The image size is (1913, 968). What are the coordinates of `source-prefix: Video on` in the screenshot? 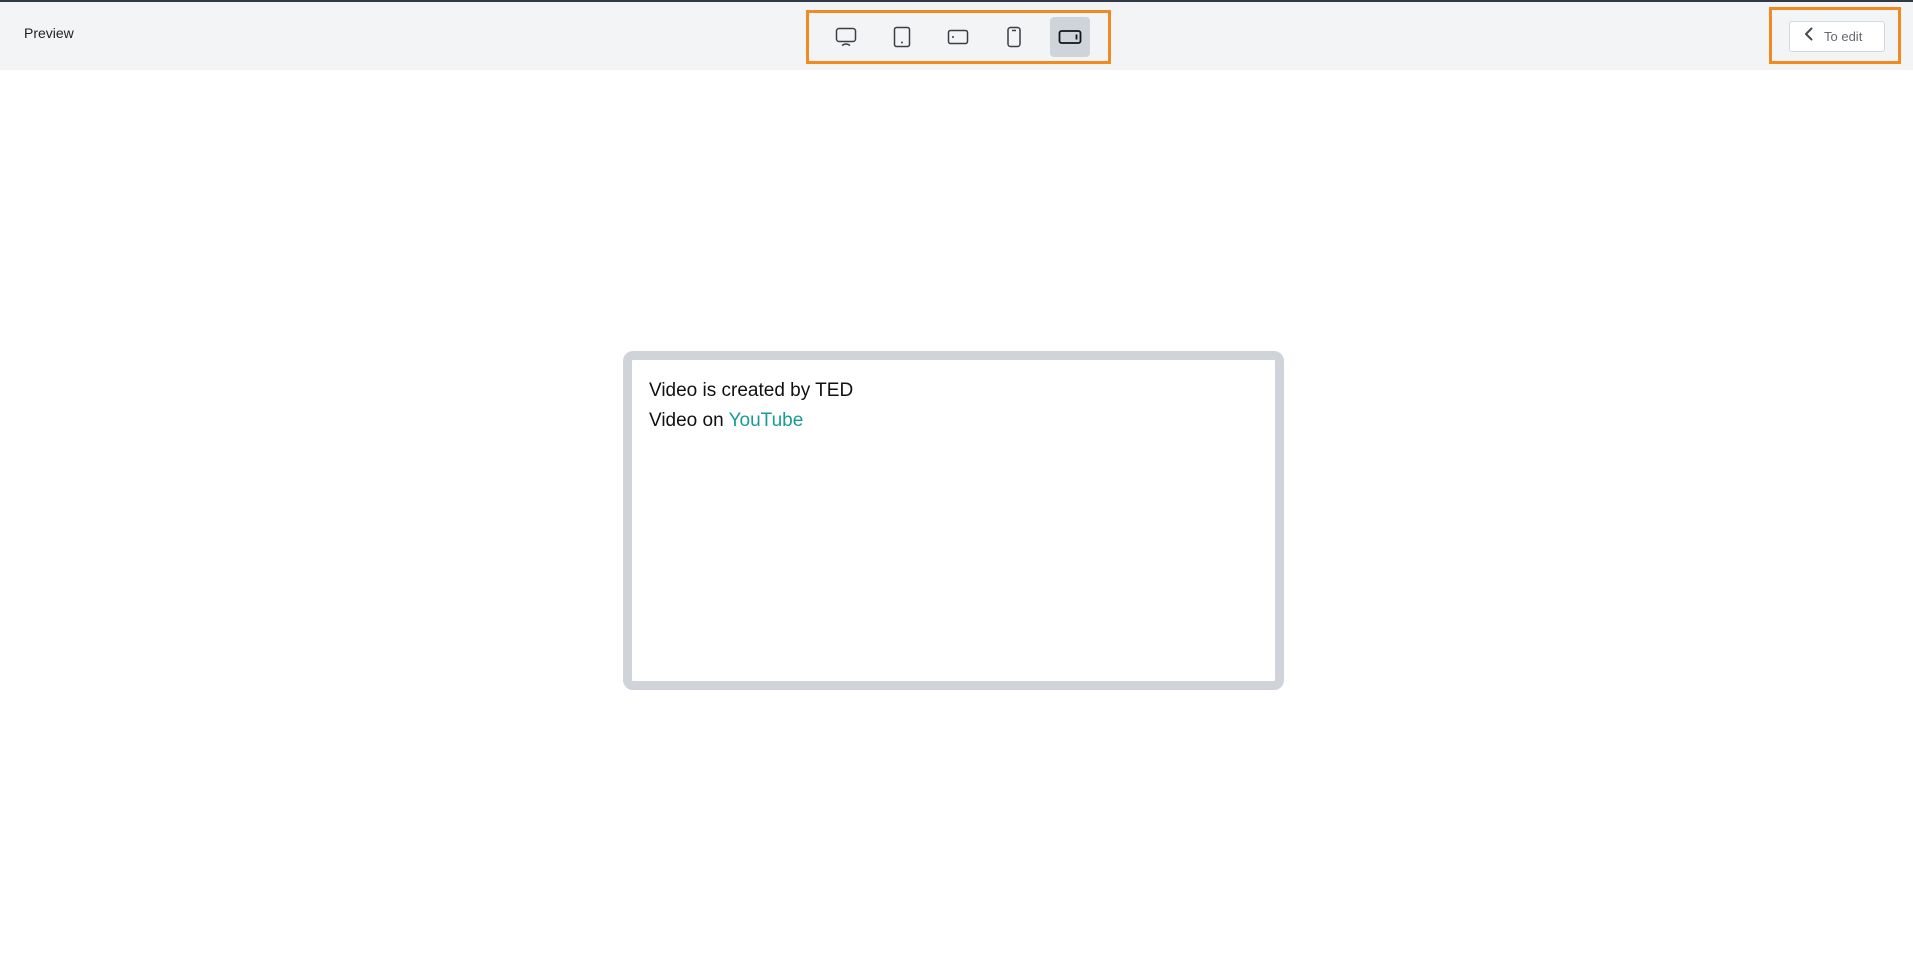 It's located at (689, 420).